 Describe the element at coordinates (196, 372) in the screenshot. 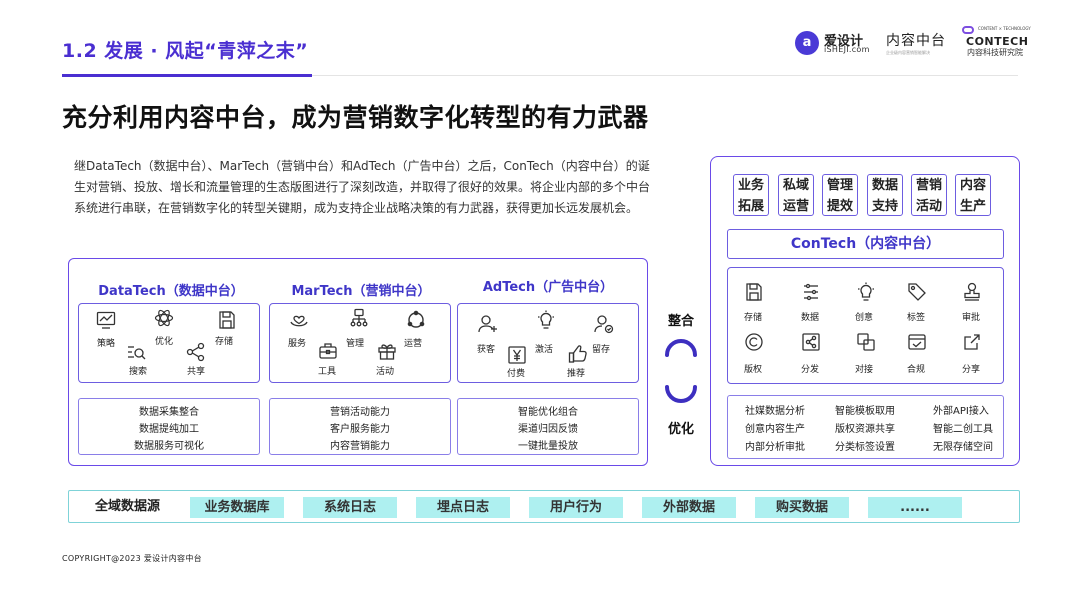

I see `icon-label: 共享` at that location.